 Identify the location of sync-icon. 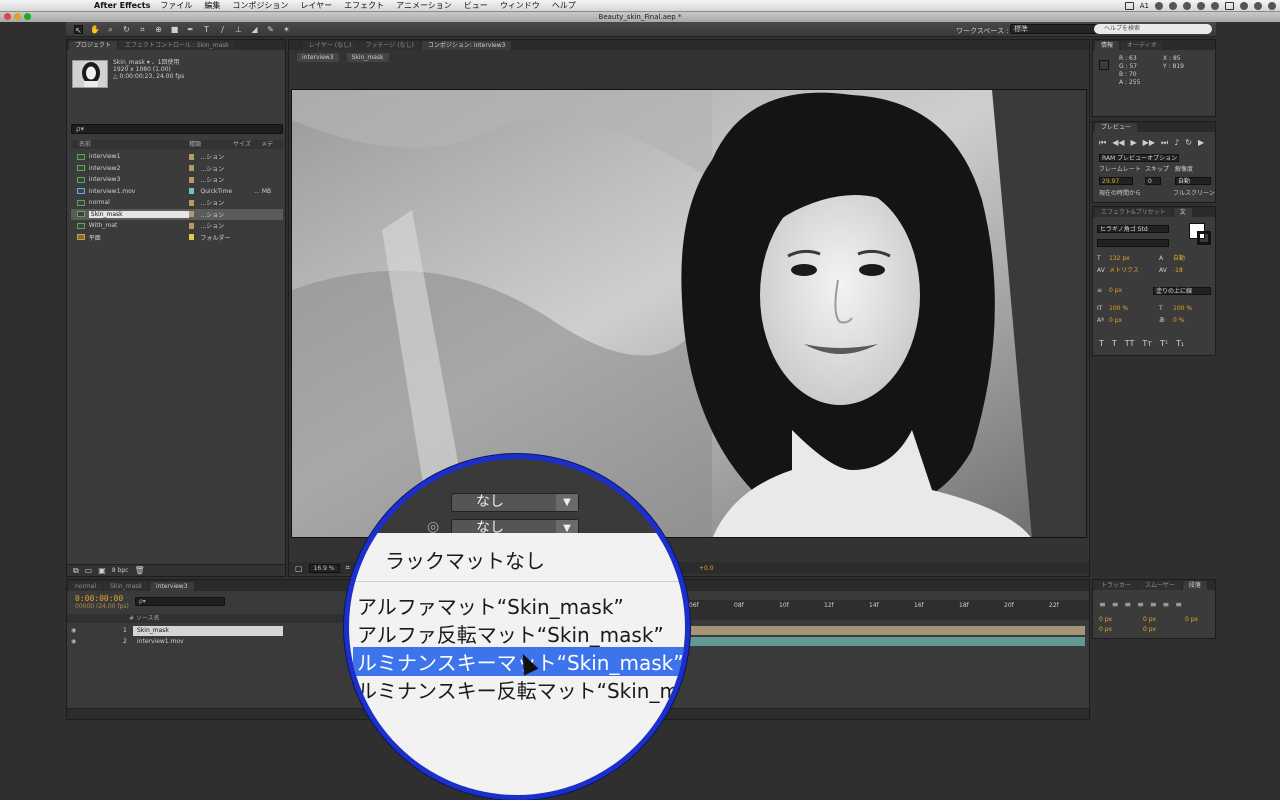
(1159, 6).